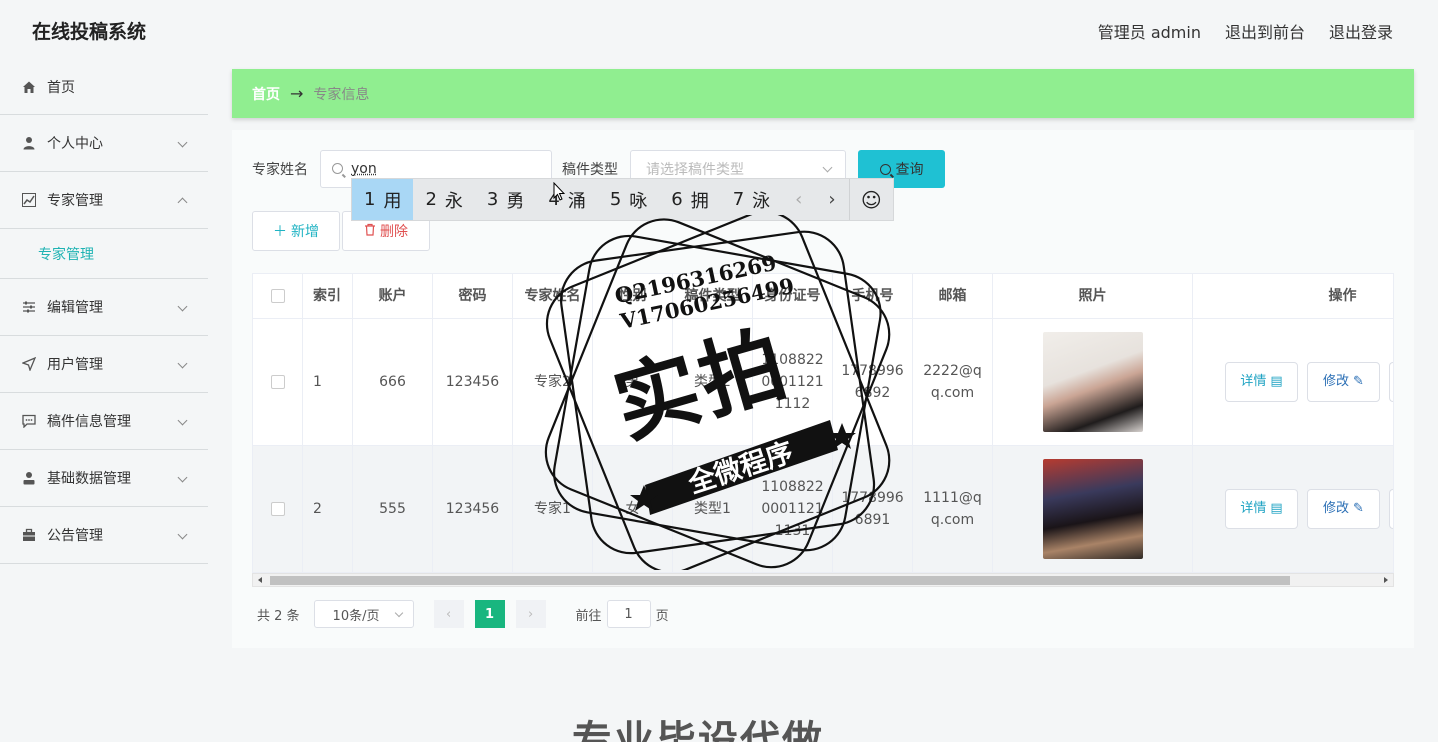 Image resolution: width=1438 pixels, height=742 pixels. Describe the element at coordinates (566, 199) in the screenshot. I see `ime-candidate: 4涌` at that location.